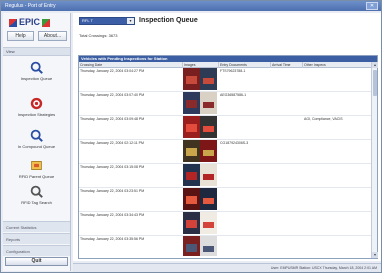 The height and width of the screenshot is (273, 382). What do you see at coordinates (36, 191) in the screenshot?
I see `magnifier-gear-icon` at bounding box center [36, 191].